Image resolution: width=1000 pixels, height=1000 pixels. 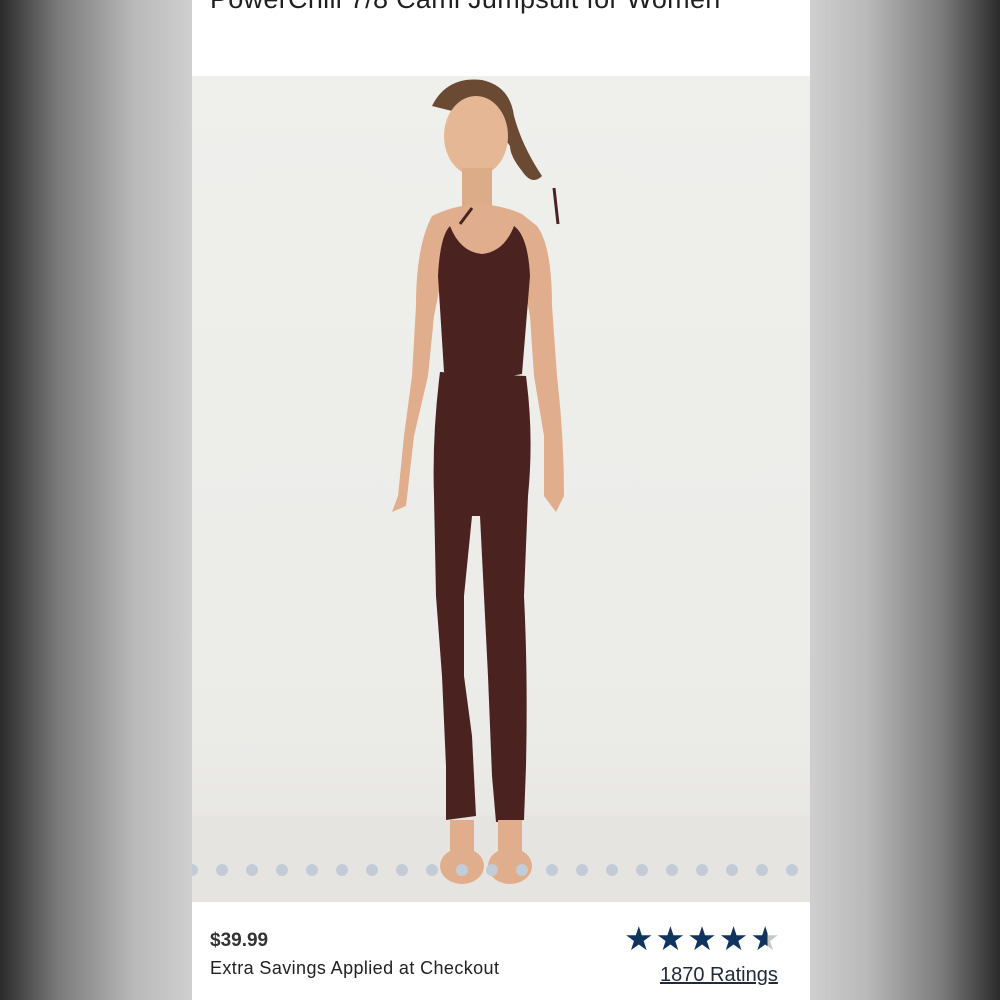 I want to click on ratings-link: 1870 Ratings, so click(x=719, y=975).